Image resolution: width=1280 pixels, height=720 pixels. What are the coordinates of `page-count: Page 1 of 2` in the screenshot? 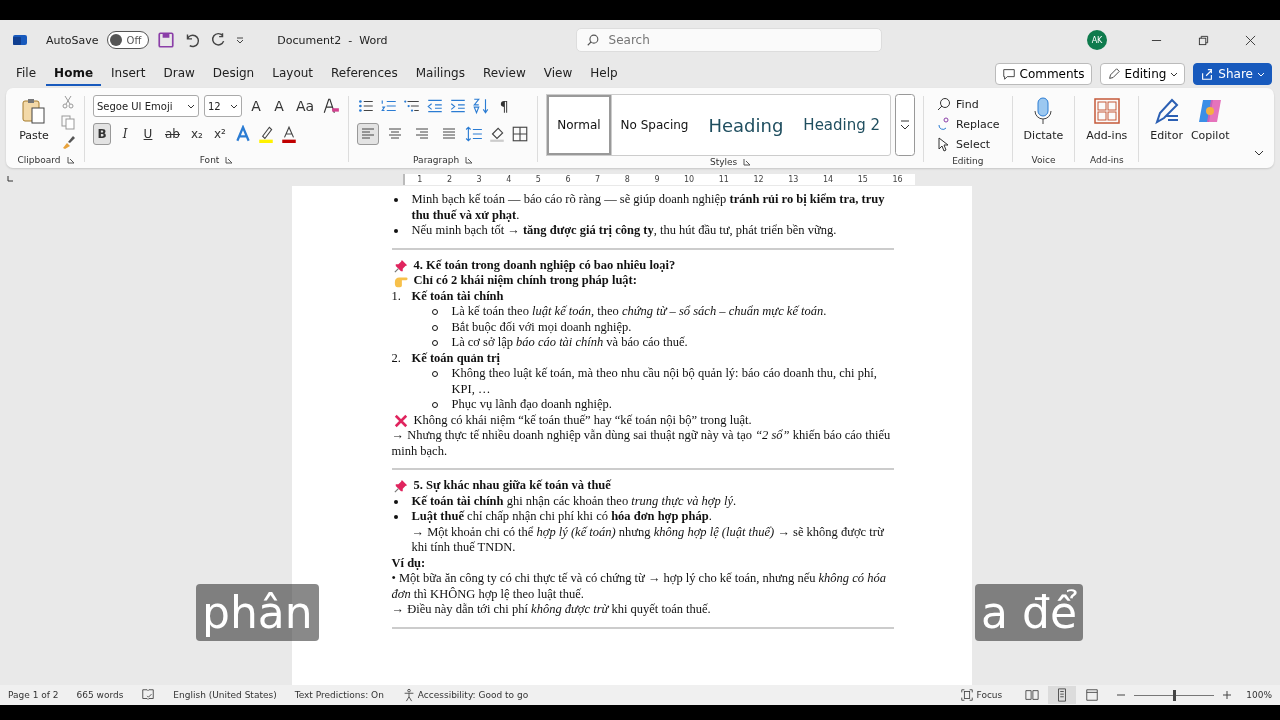 It's located at (33, 695).